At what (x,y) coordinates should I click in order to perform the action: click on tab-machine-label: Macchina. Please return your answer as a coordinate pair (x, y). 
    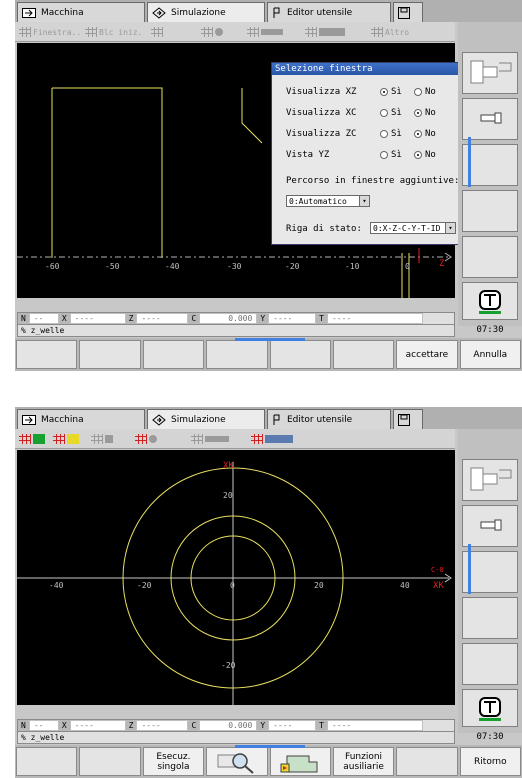
    Looking at the image, I should click on (62, 12).